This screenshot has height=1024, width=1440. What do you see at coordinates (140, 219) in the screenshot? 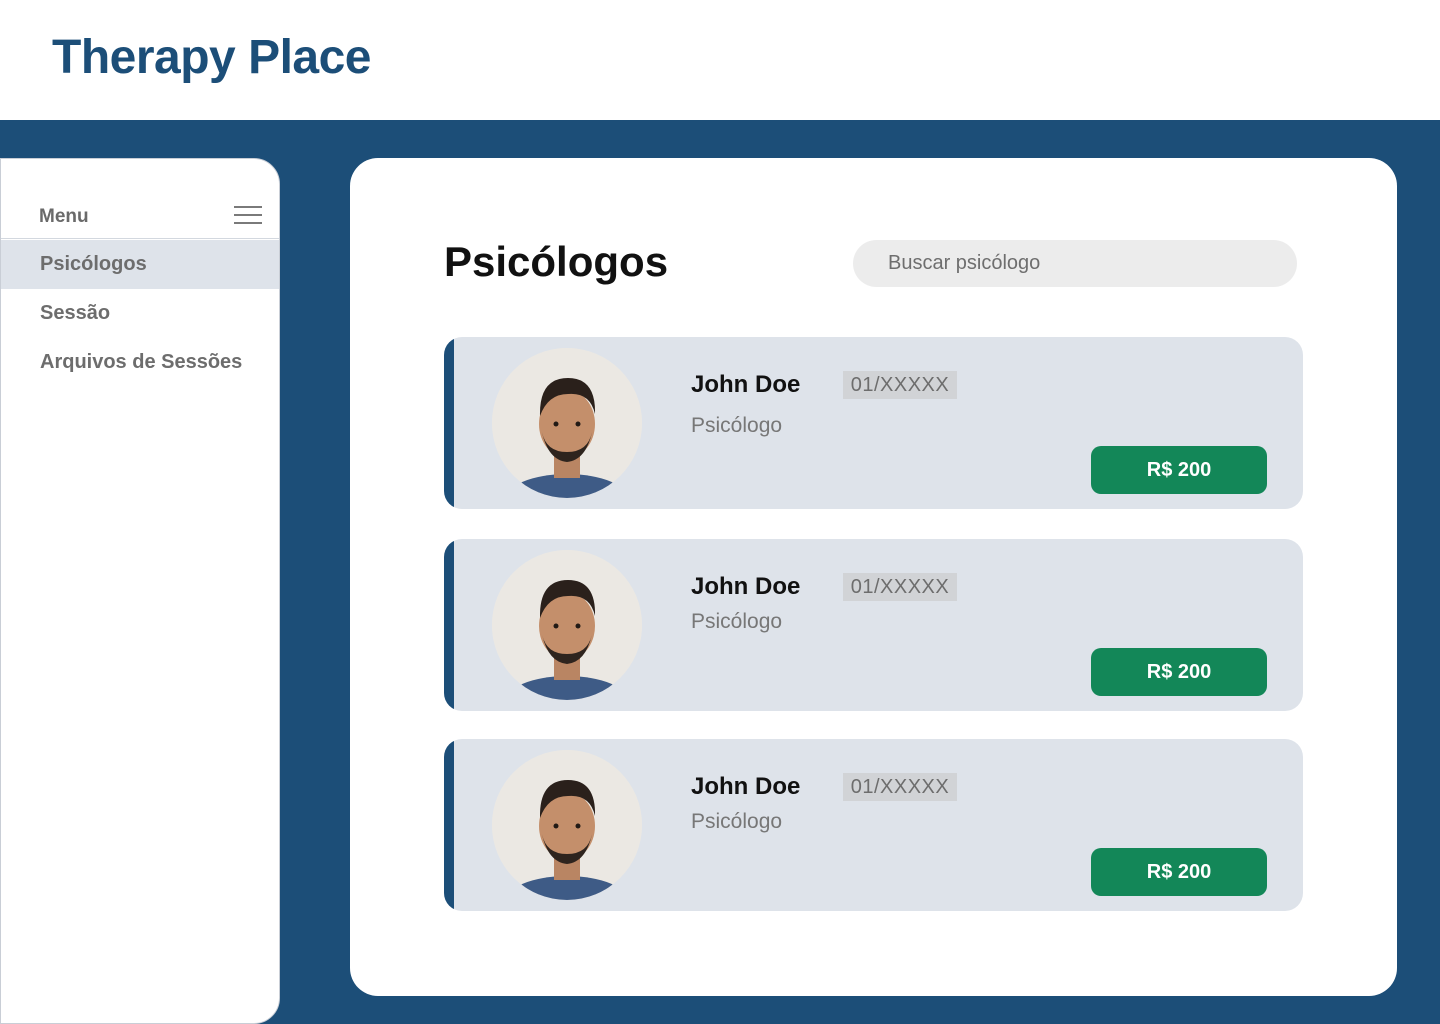
I see `menu-header: Menu` at bounding box center [140, 219].